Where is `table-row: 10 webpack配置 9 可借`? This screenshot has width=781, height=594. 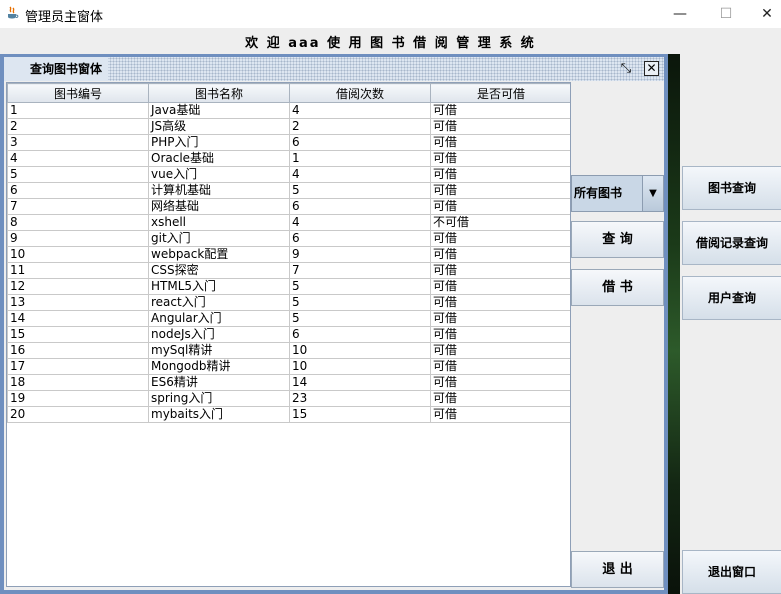
table-row: 10 webpack配置 9 可借 is located at coordinates (288, 254).